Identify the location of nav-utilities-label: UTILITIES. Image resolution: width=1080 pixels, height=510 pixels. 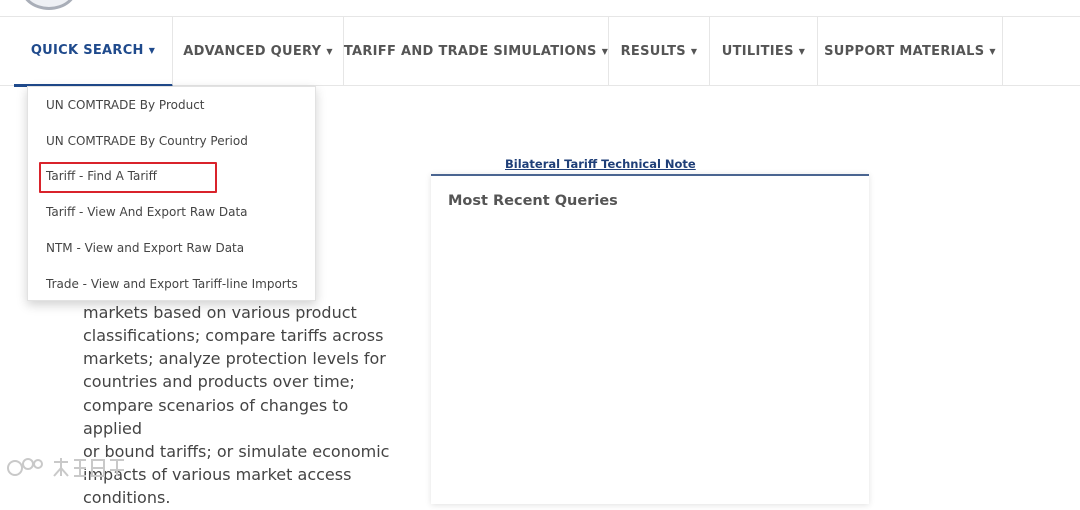
(757, 51).